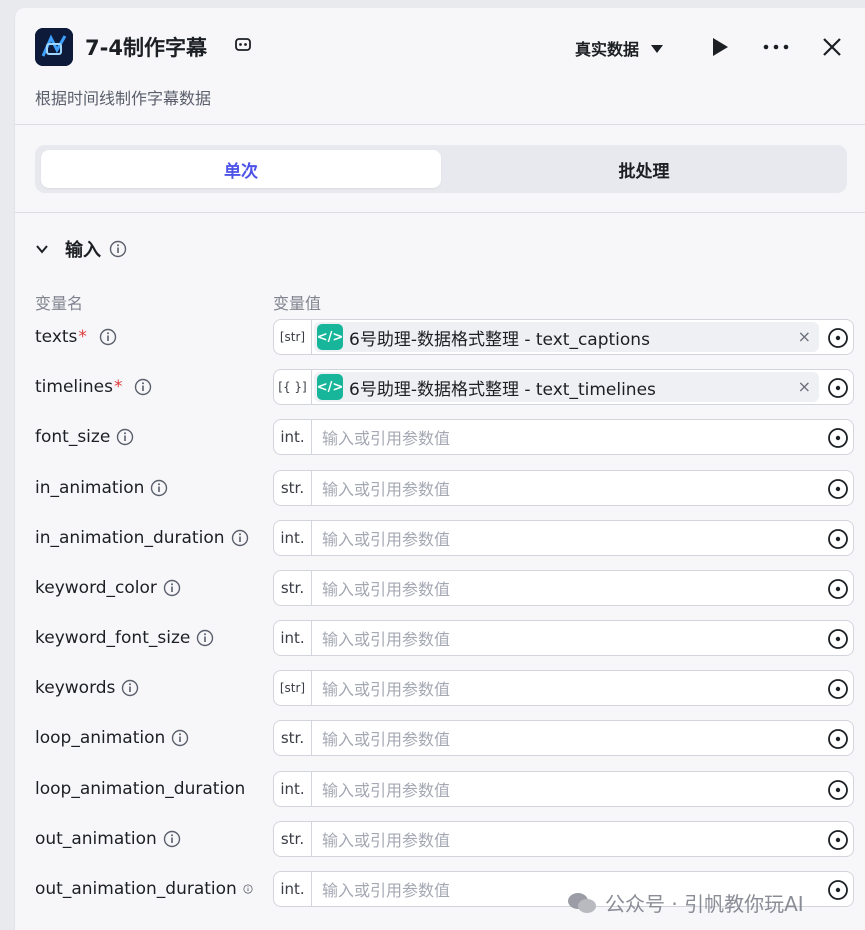 The height and width of the screenshot is (930, 865). What do you see at coordinates (146, 48) in the screenshot?
I see `node-title: 7-4制作字幕` at bounding box center [146, 48].